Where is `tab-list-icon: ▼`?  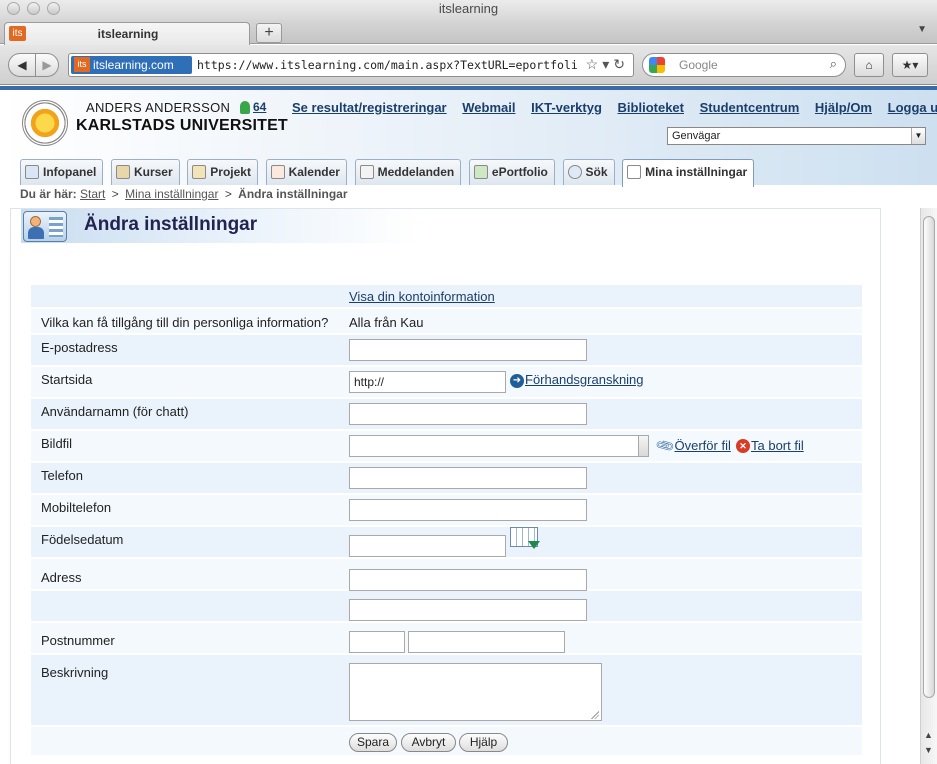
tab-list-icon: ▼ is located at coordinates (922, 29).